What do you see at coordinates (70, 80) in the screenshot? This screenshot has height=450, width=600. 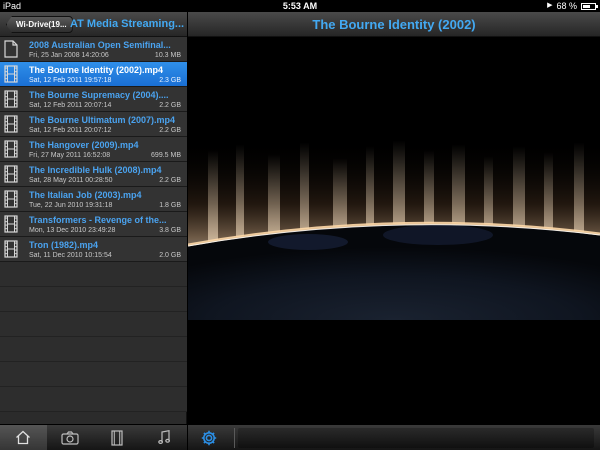 I see `file-date: Sat, 12 Feb 2011 19:57:18` at bounding box center [70, 80].